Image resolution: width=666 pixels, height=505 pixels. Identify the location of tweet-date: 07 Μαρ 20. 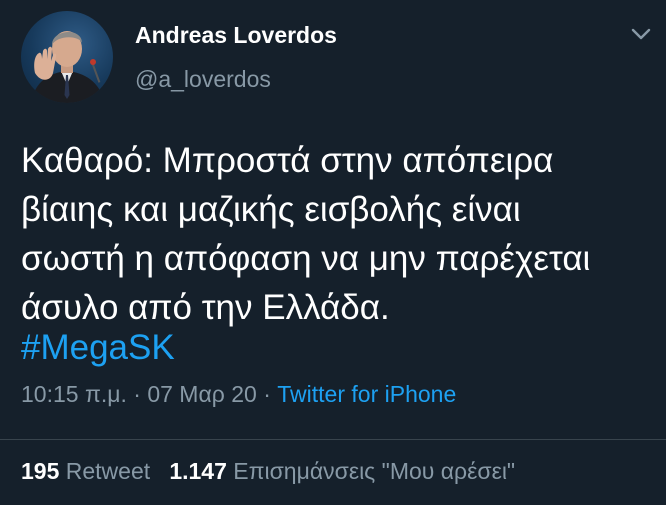
(202, 394).